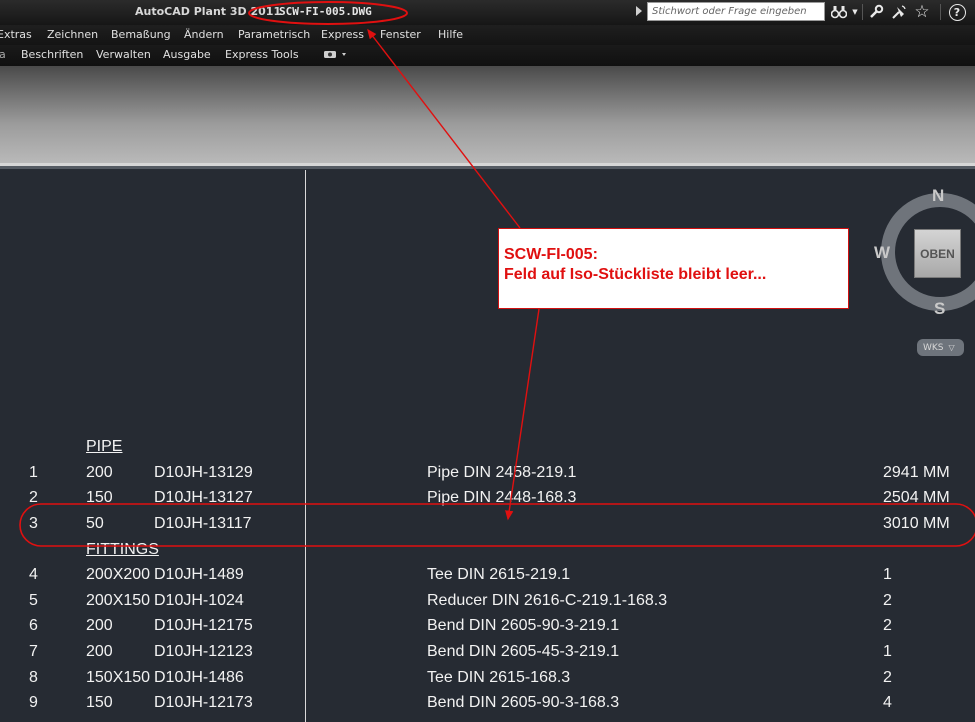  What do you see at coordinates (325, 11) in the screenshot?
I see `document-title: SCW-FI-005.DWG` at bounding box center [325, 11].